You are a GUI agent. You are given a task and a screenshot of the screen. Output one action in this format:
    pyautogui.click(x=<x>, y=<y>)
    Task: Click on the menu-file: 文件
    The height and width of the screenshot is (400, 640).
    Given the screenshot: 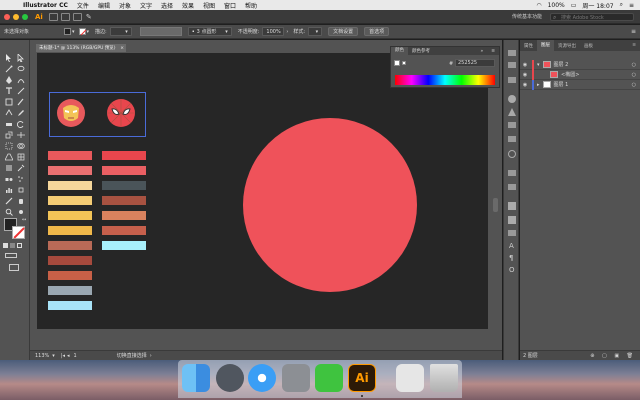 What is the action you would take?
    pyautogui.click(x=83, y=5)
    